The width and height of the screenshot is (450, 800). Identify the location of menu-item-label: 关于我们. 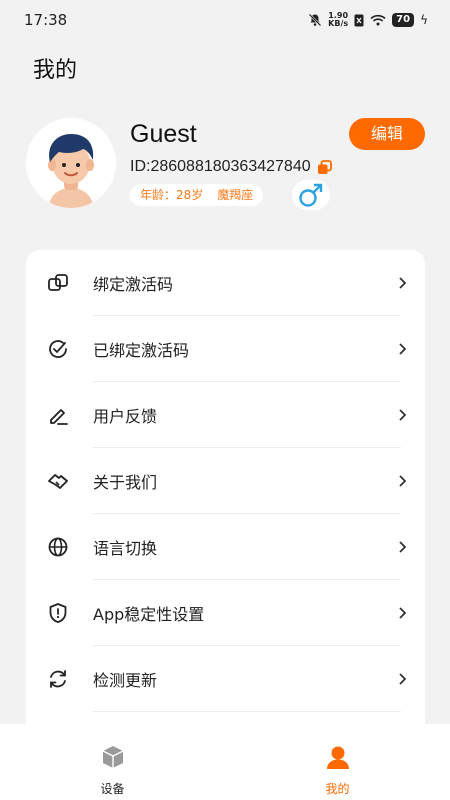
(125, 482).